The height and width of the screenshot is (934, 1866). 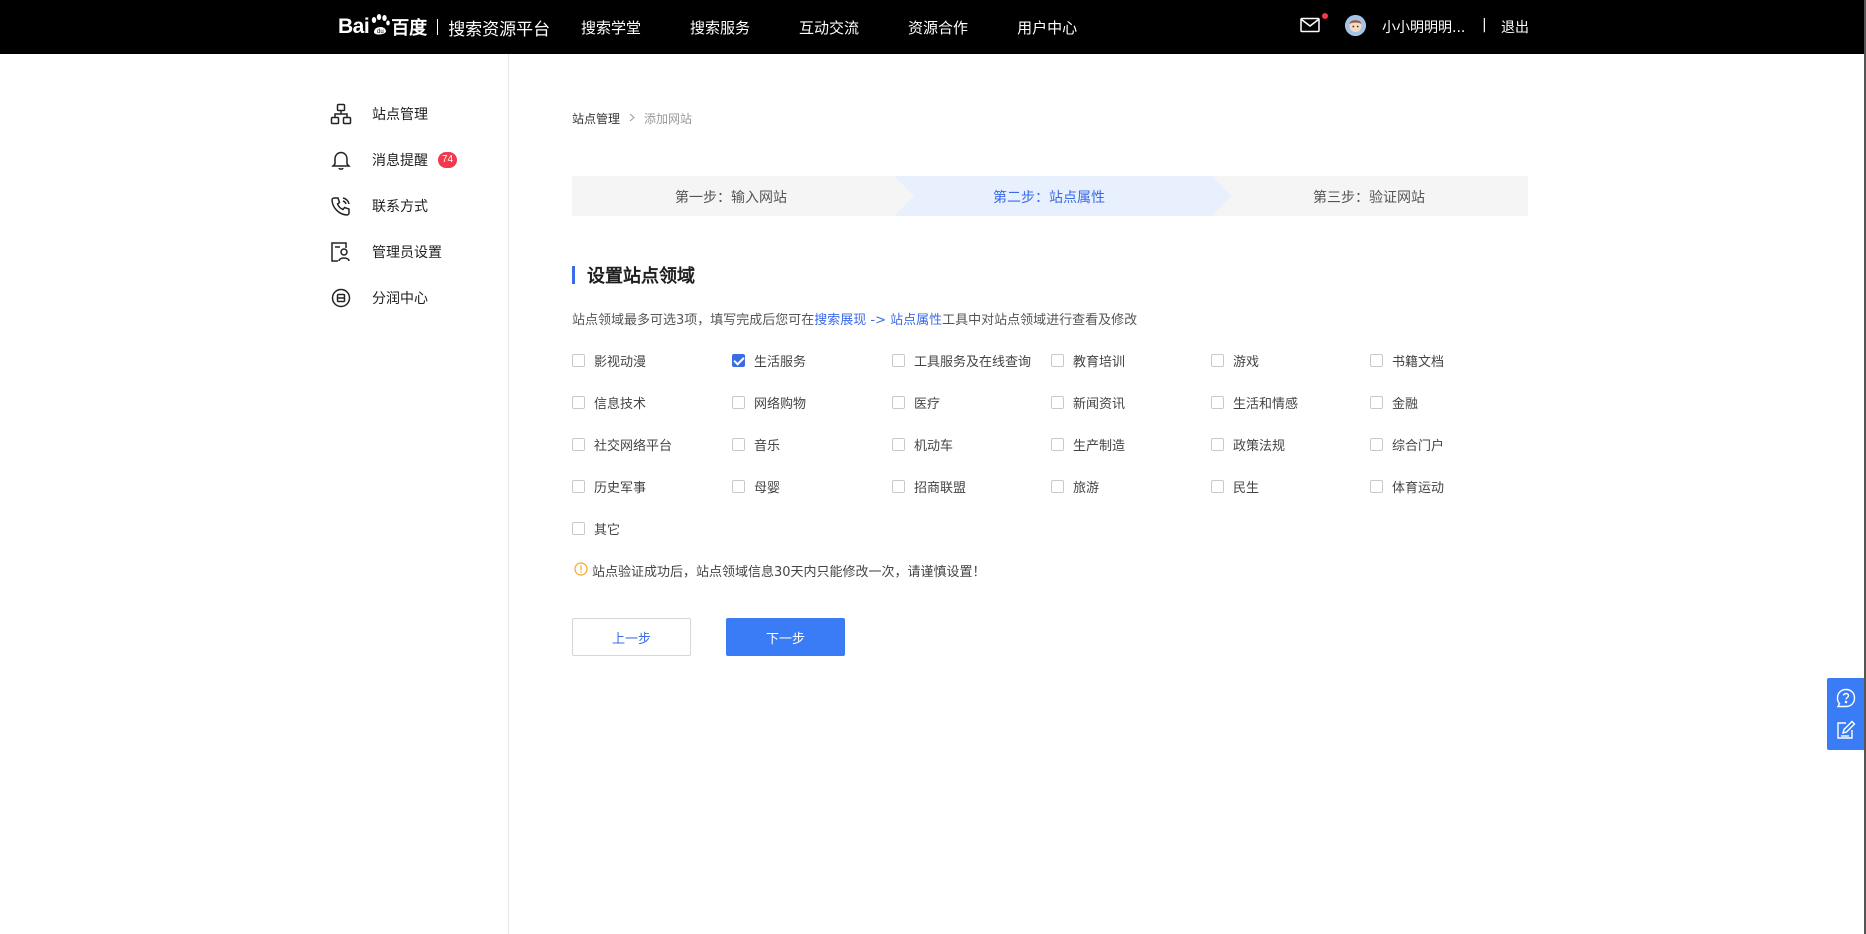 I want to click on site-attribute-link: 搜索展现 -> 站点属性, so click(x=878, y=320).